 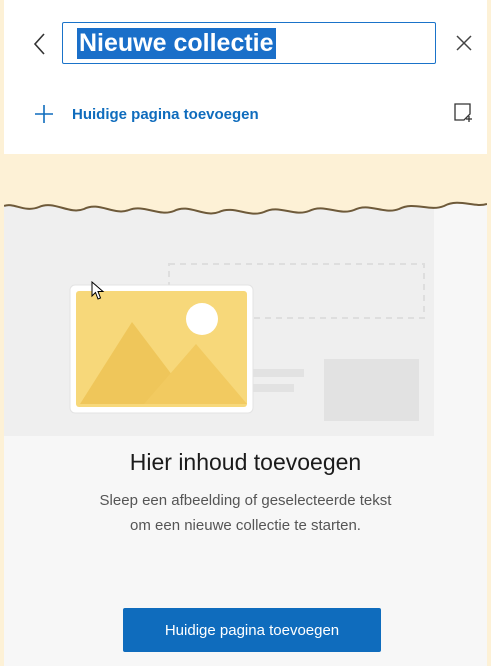 I want to click on close-button, so click(x=464, y=43).